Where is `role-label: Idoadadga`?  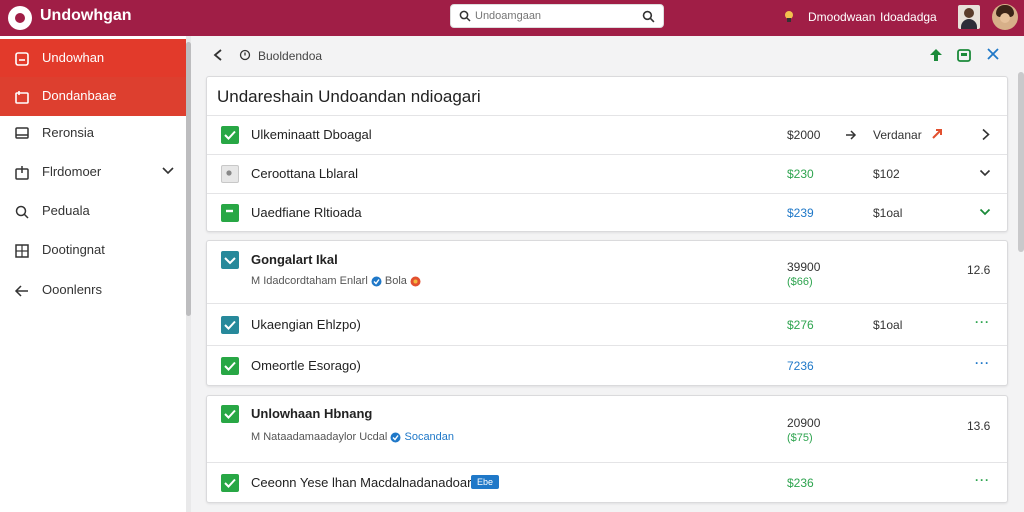
role-label: Idoadadga is located at coordinates (908, 17).